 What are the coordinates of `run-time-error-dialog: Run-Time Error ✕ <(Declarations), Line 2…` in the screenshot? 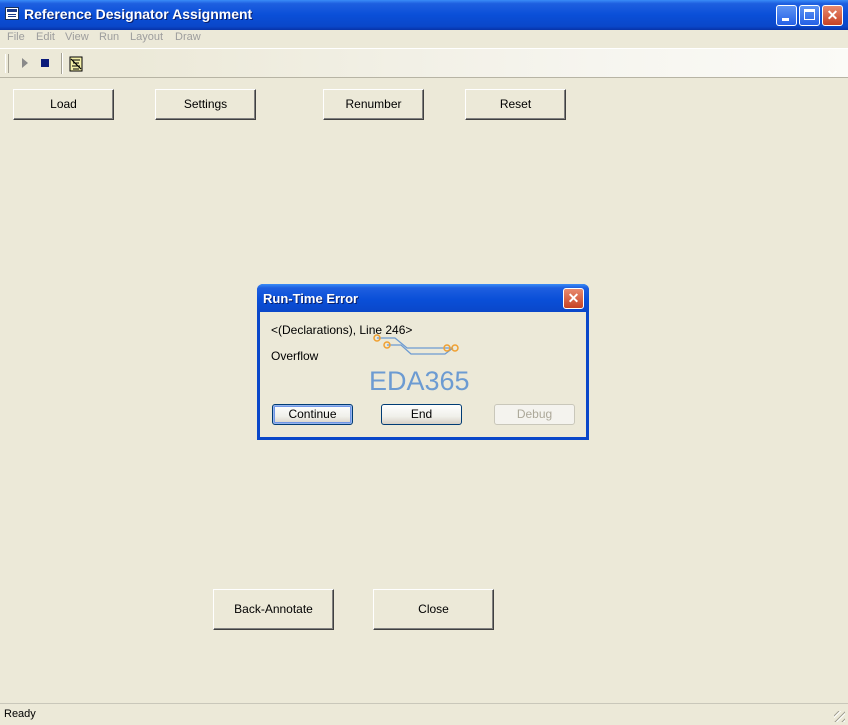 It's located at (423, 362).